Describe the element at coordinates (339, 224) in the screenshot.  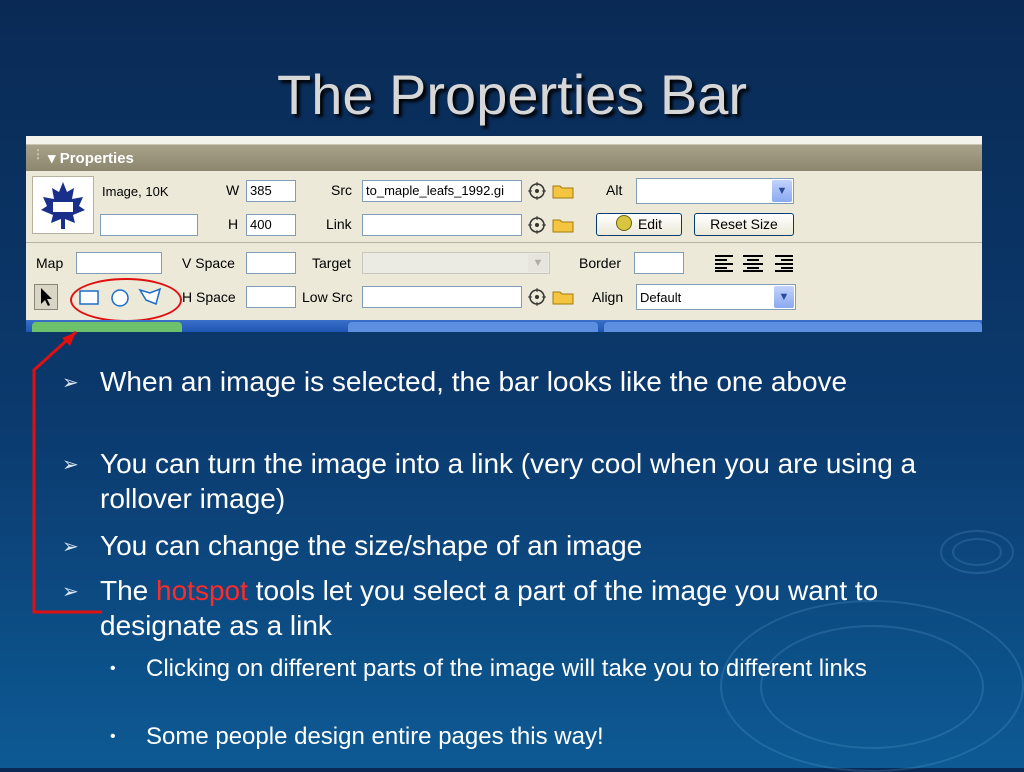
I see `link-label: Link` at that location.